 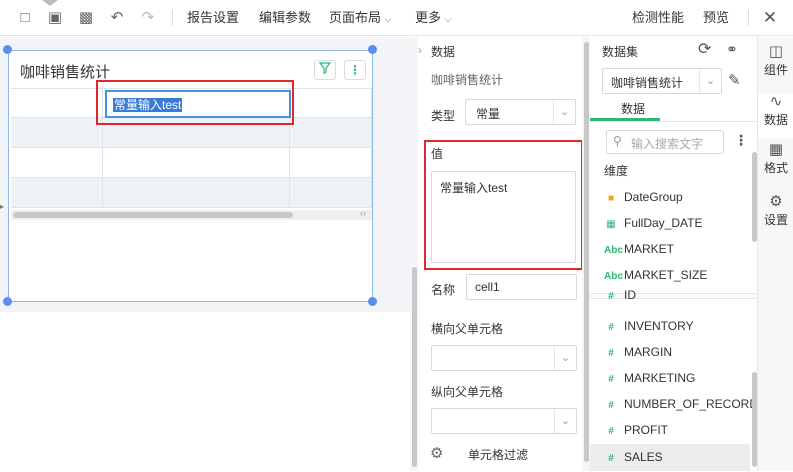 I want to click on sidebar-item-label: 设置, so click(x=775, y=220).